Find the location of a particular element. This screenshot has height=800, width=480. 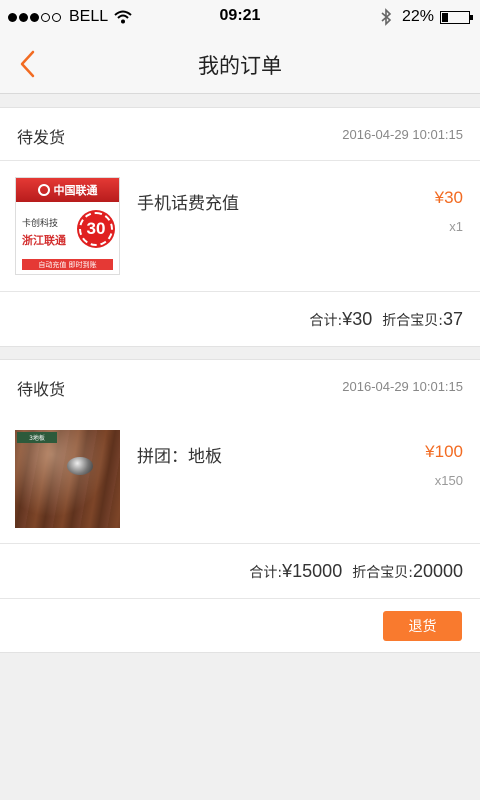

product-name: 拼团：地板 is located at coordinates (179, 457).